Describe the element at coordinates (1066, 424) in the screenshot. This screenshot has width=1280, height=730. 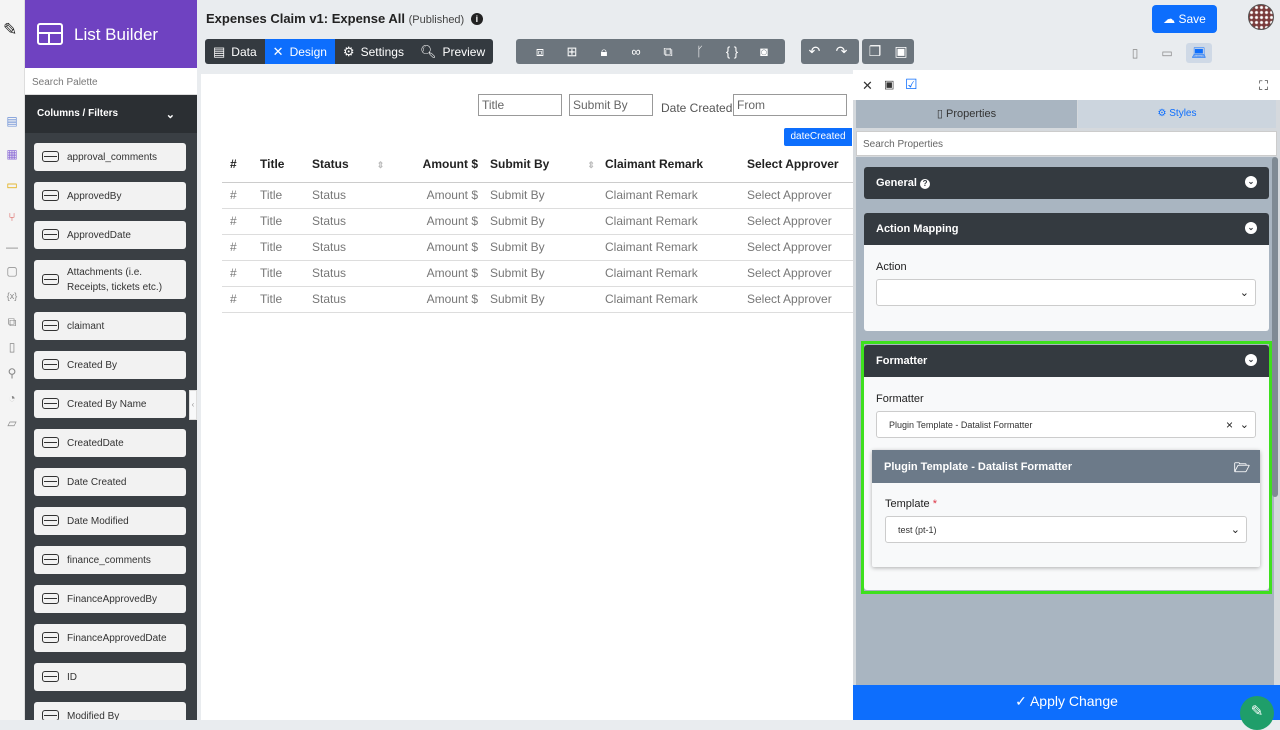
I see `formatter-select: Plugin Template - Datalist Formatter × ⌄` at that location.